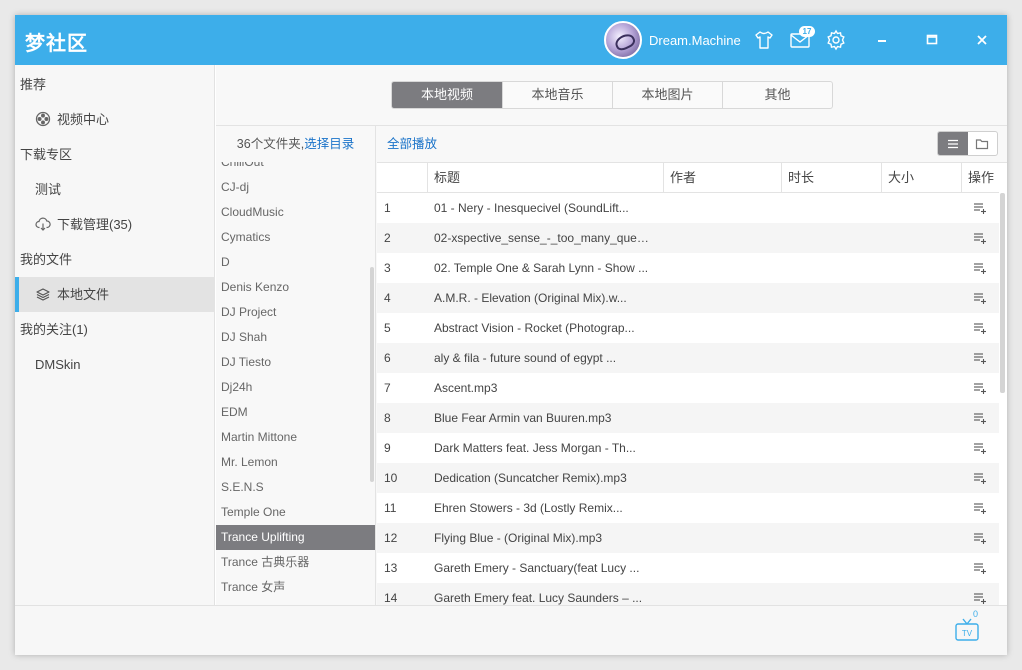  What do you see at coordinates (688, 538) in the screenshot?
I see `table-row: 12 Flying Blue - (Original Mix).mp3` at bounding box center [688, 538].